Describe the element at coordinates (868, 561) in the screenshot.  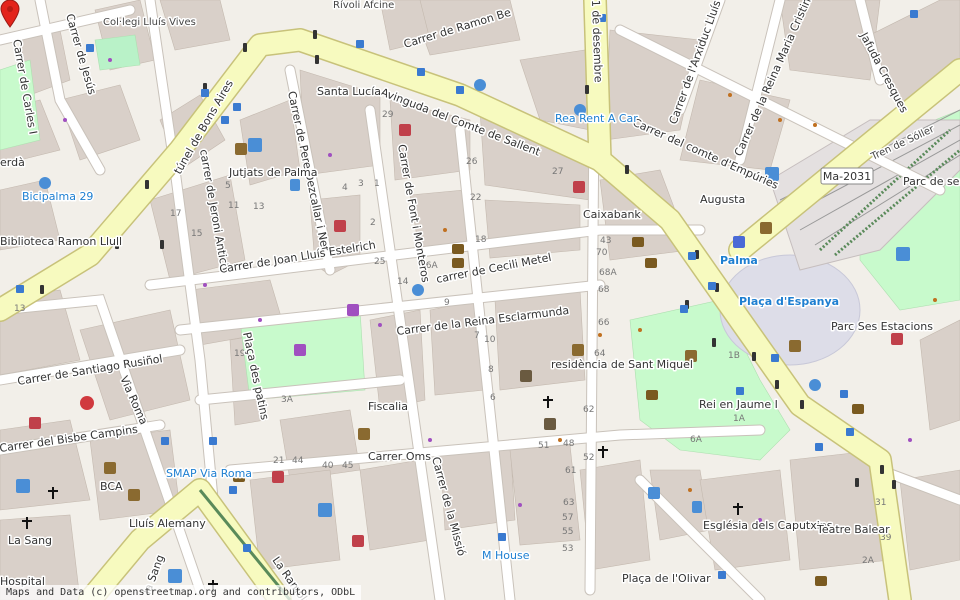
I see `svg-text: 2A` at that location.